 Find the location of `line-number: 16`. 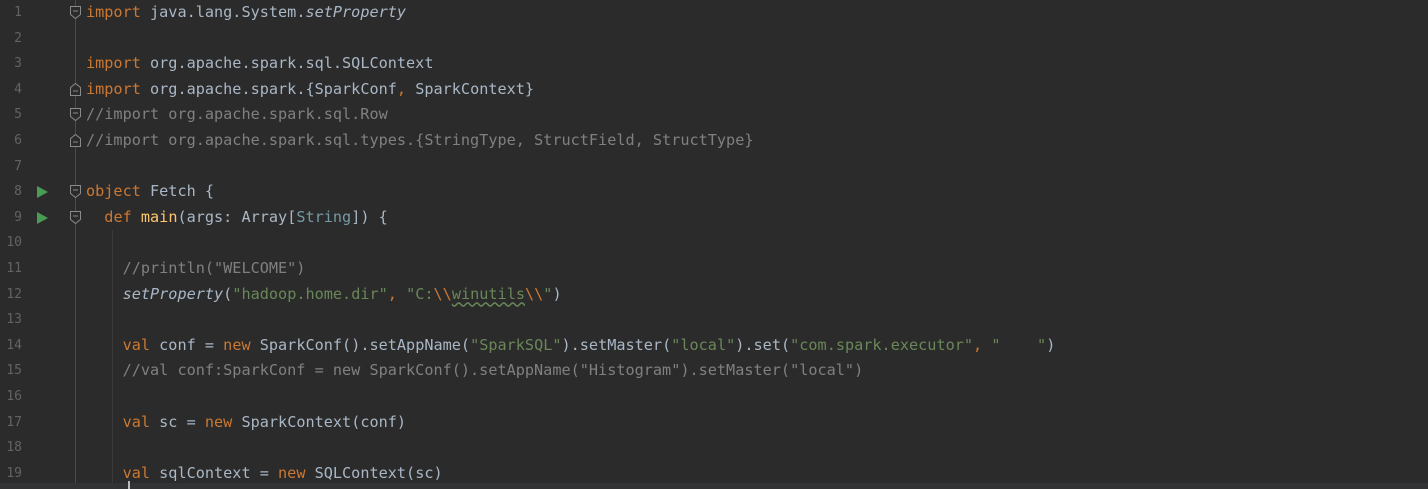

line-number: 16 is located at coordinates (11, 397).